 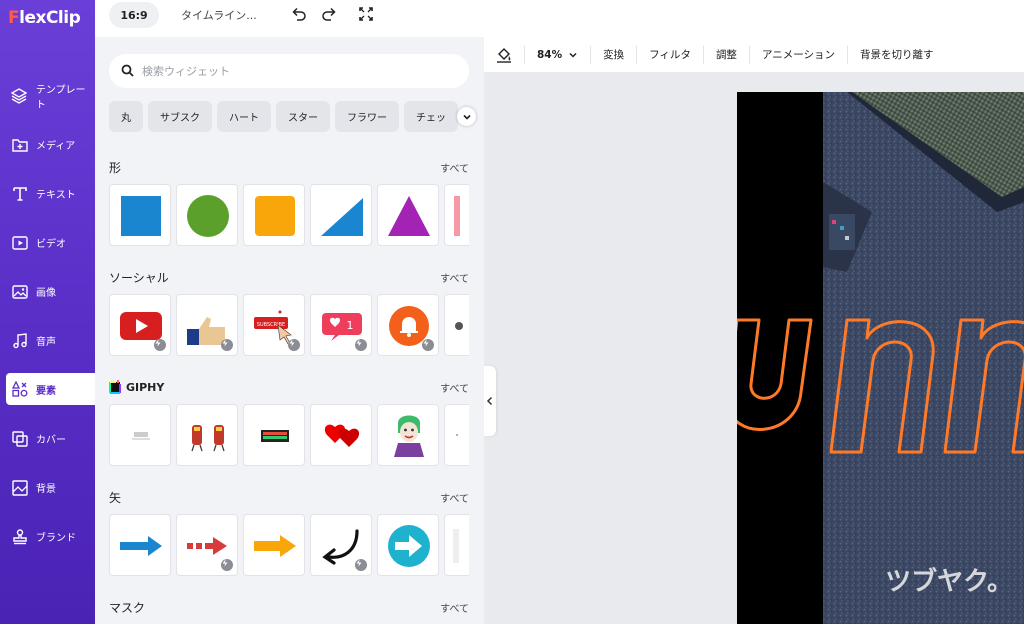 I want to click on text-icon, so click(x=19, y=193).